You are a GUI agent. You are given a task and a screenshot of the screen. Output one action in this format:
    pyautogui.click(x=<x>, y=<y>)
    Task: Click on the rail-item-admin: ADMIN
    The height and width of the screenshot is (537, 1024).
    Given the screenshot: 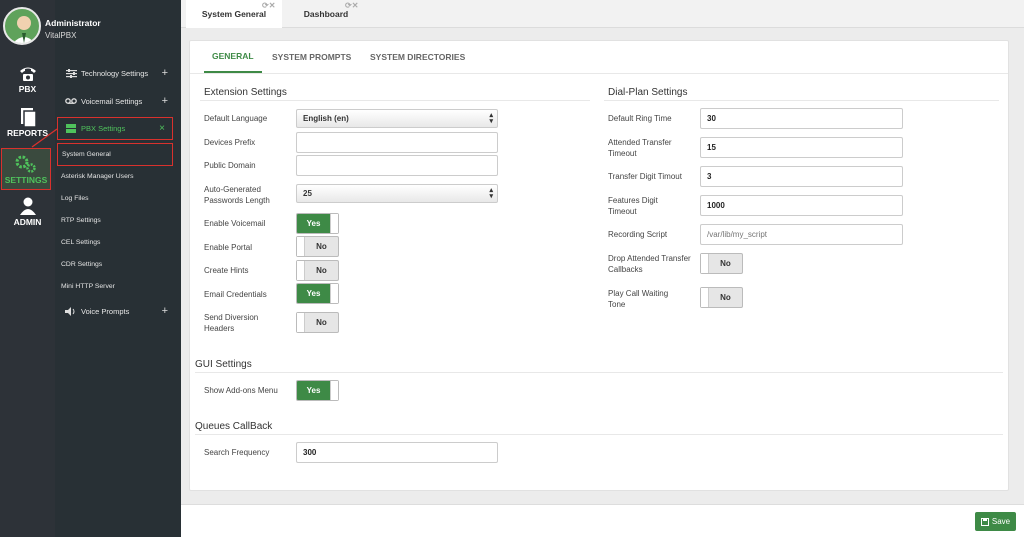 What is the action you would take?
    pyautogui.click(x=27, y=217)
    